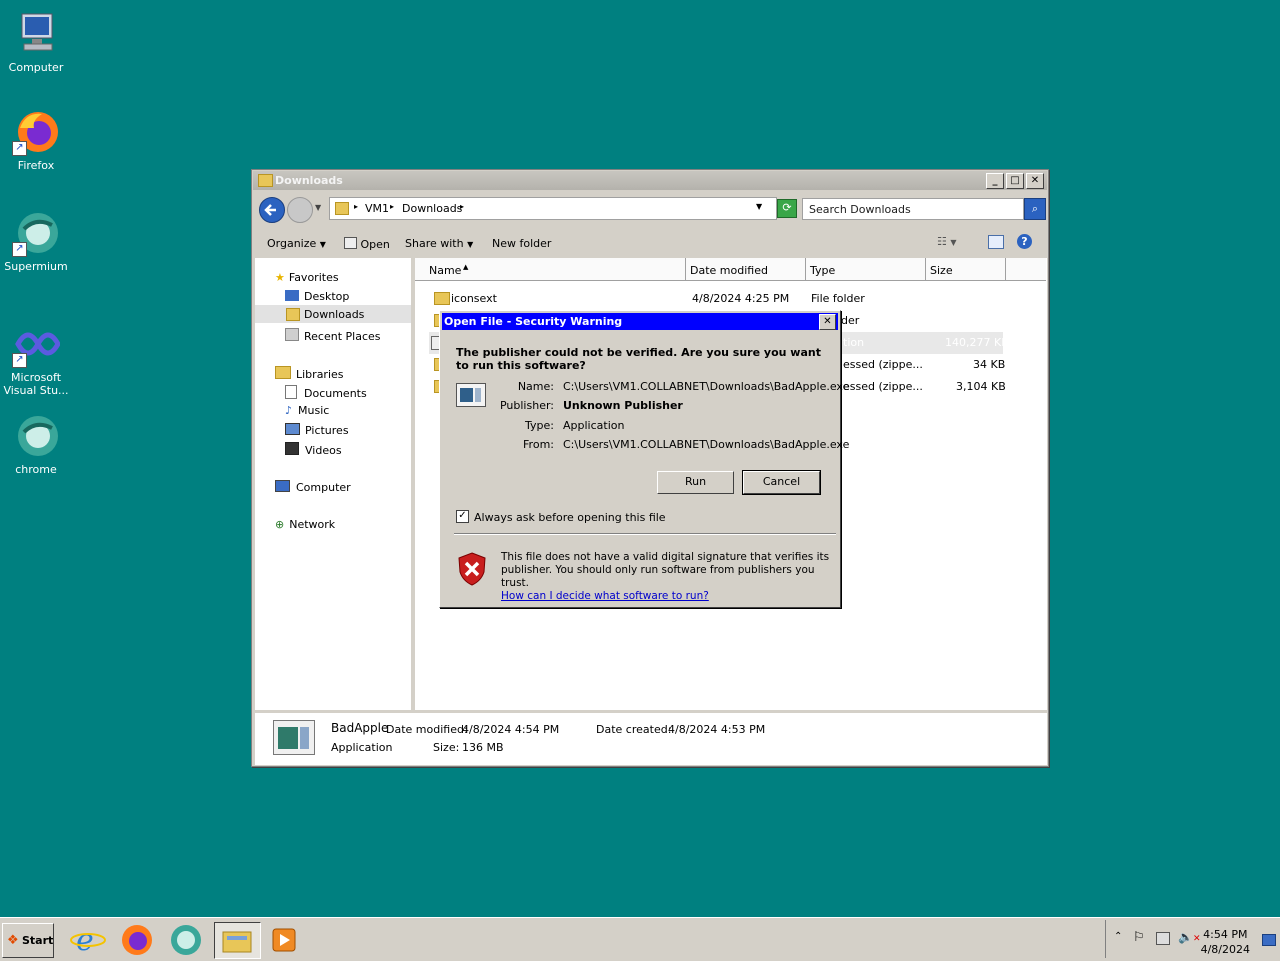 Image resolution: width=1280 pixels, height=961 pixels. I want to click on documents-icon, so click(291, 392).